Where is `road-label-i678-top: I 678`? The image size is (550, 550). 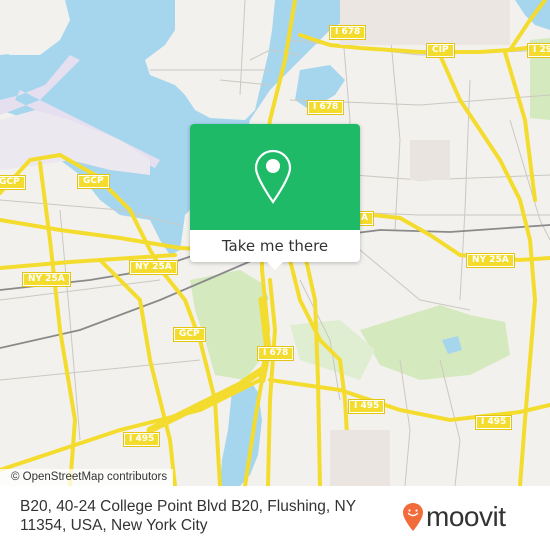
road-label-i678-top: I 678 is located at coordinates (347, 32).